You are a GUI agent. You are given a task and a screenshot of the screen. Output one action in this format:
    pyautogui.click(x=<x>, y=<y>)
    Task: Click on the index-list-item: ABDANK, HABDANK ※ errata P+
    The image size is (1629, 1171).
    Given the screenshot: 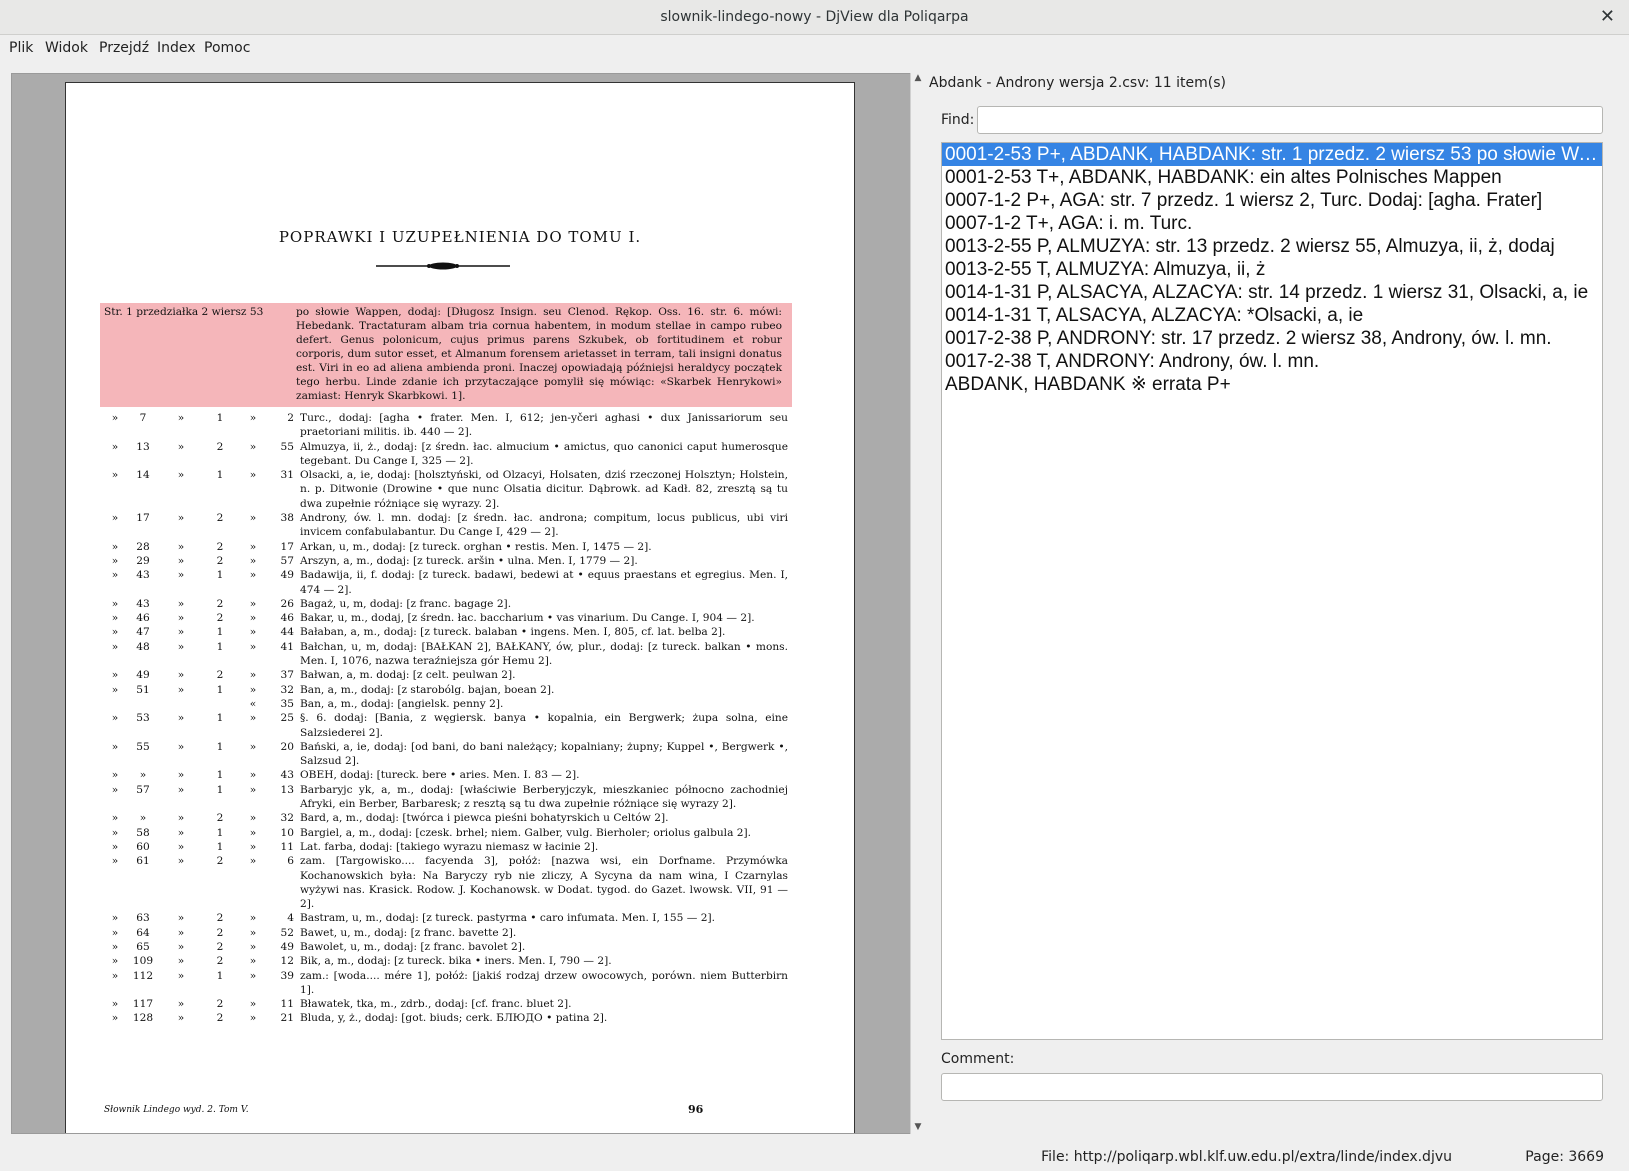 What is the action you would take?
    pyautogui.click(x=1272, y=384)
    